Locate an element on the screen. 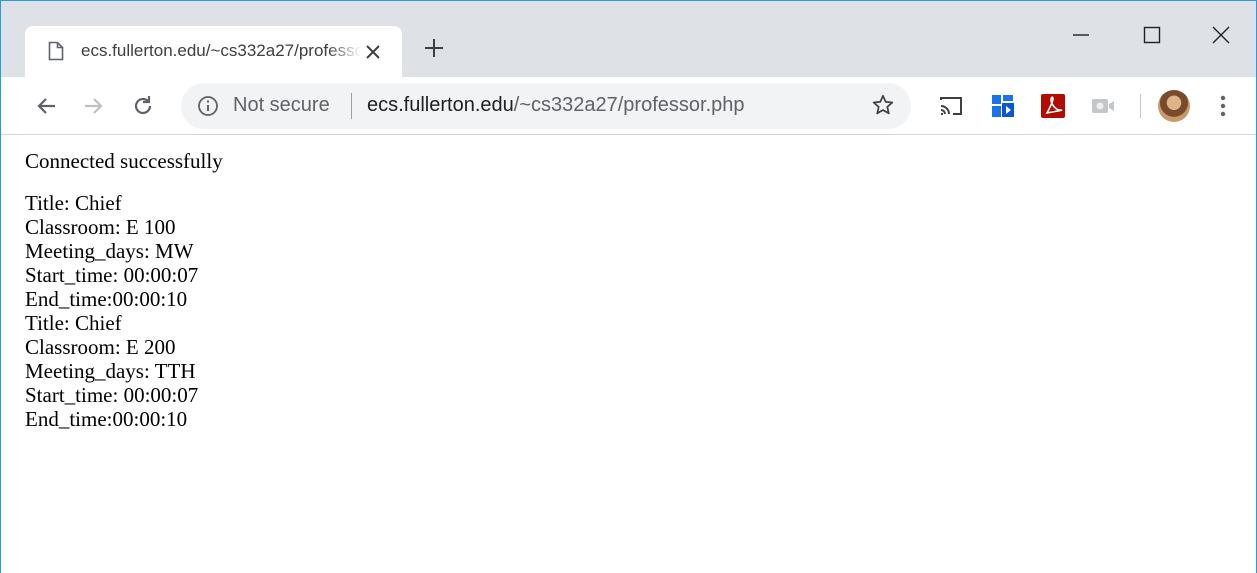 The image size is (1257, 573). extension-icon is located at coordinates (1003, 106).